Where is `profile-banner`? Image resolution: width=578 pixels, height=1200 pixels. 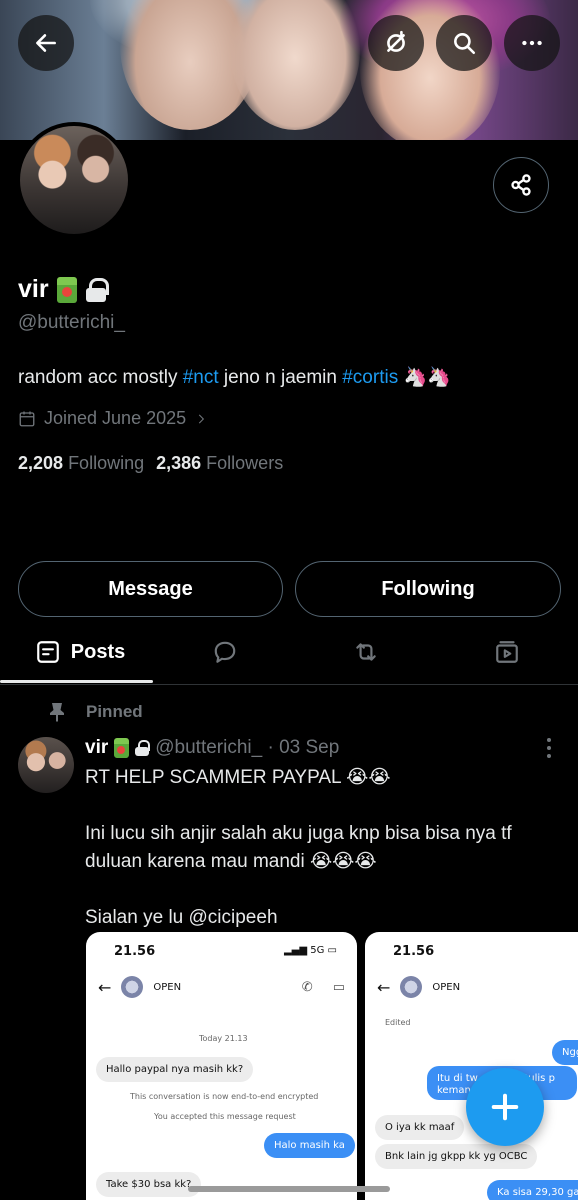 profile-banner is located at coordinates (289, 70).